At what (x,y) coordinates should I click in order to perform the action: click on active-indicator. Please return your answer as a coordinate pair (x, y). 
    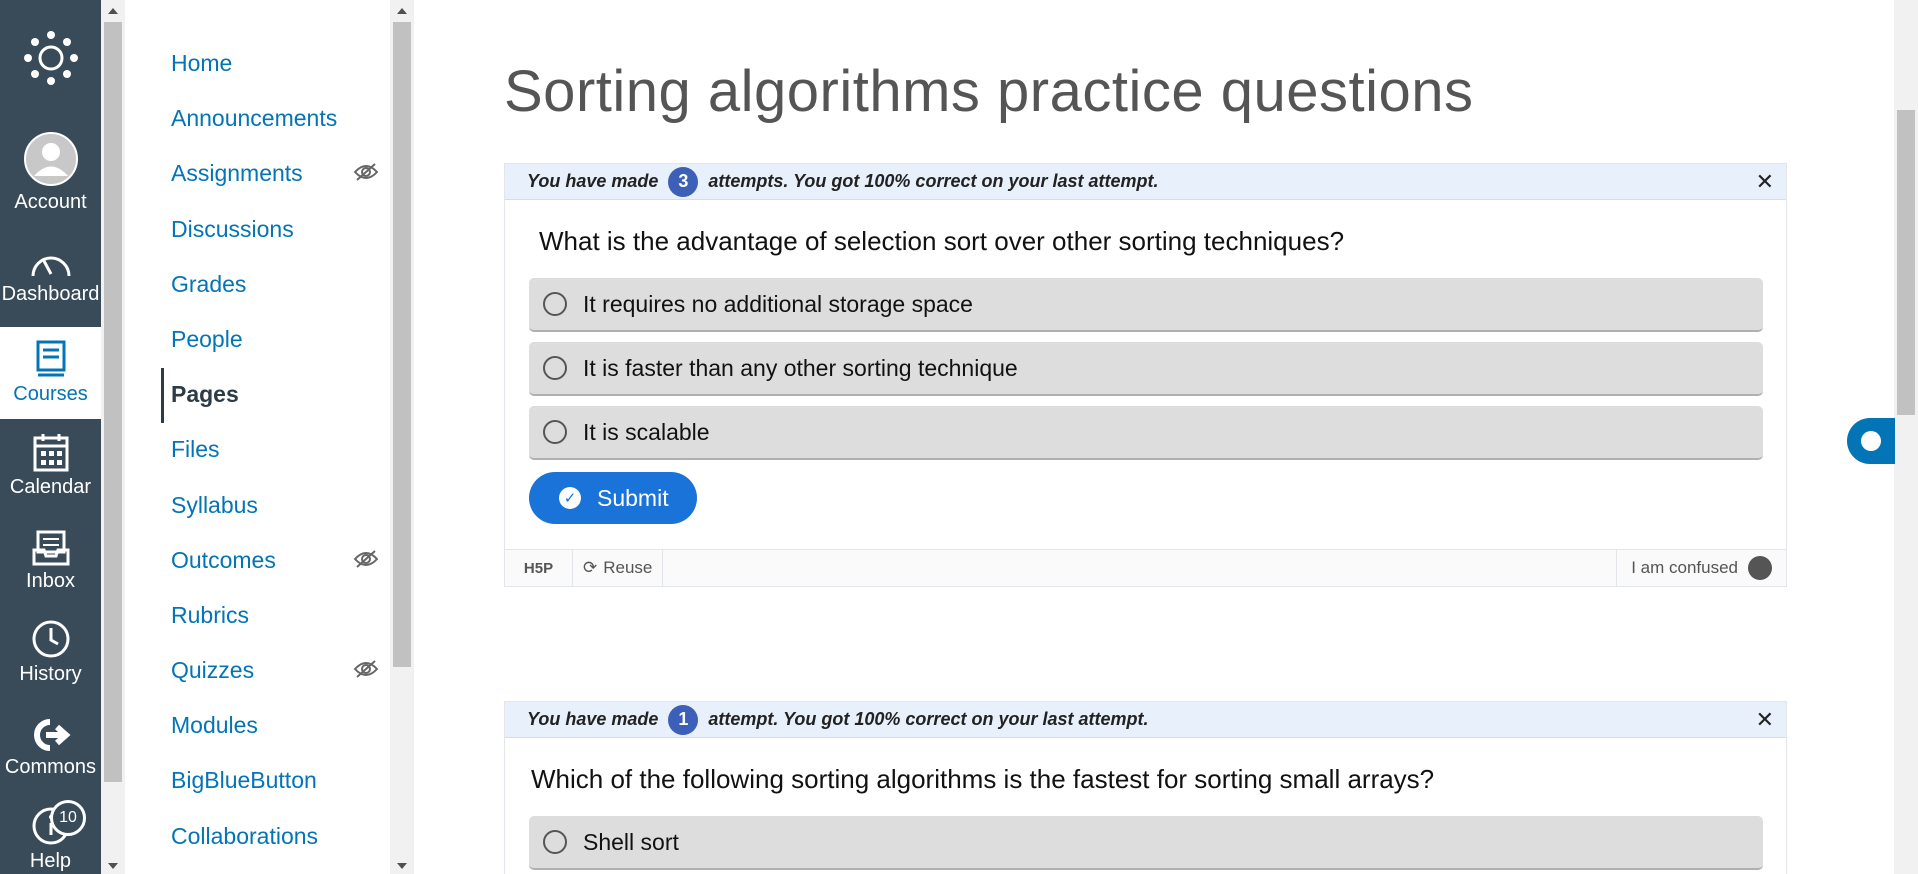
    Looking at the image, I should click on (162, 395).